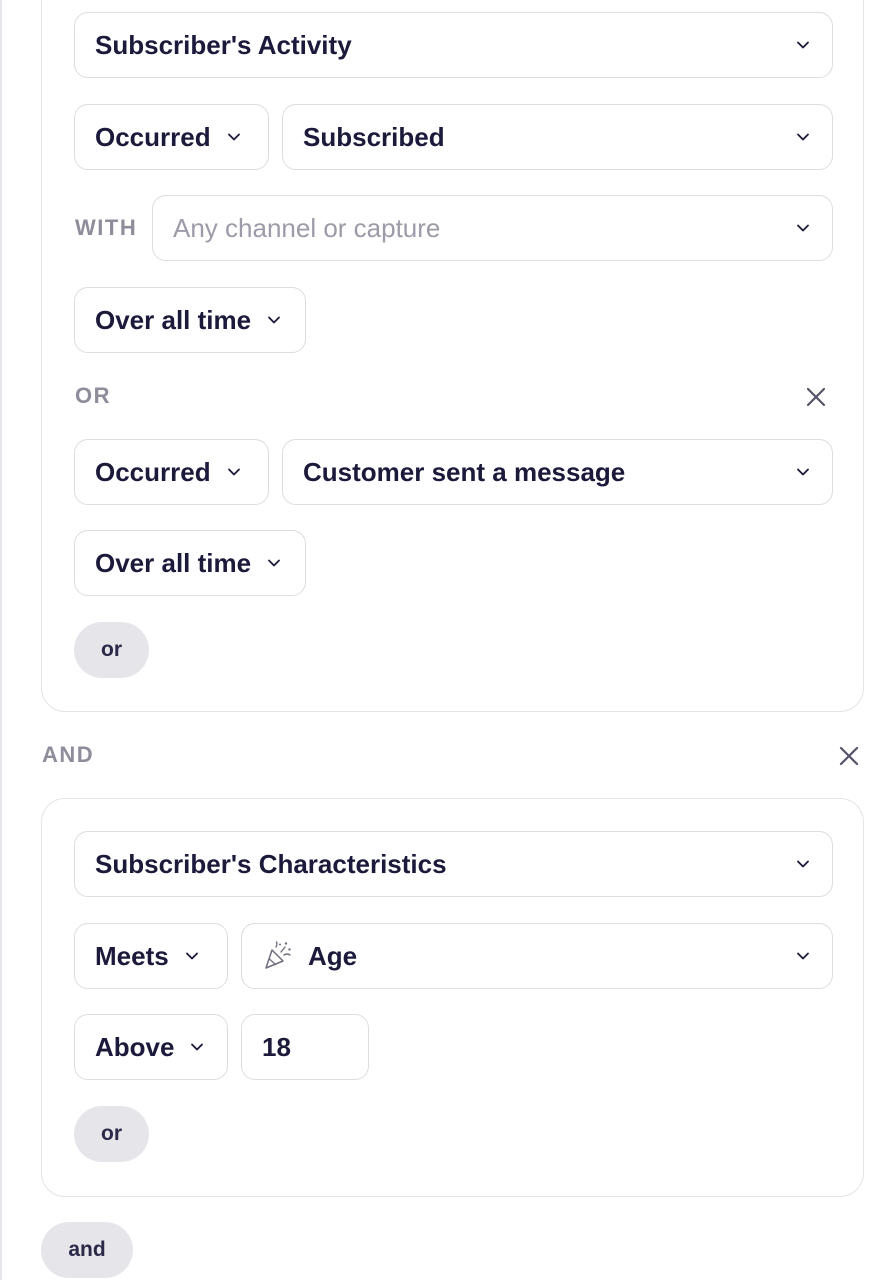  Describe the element at coordinates (1, 640) in the screenshot. I see `left-divider` at that location.